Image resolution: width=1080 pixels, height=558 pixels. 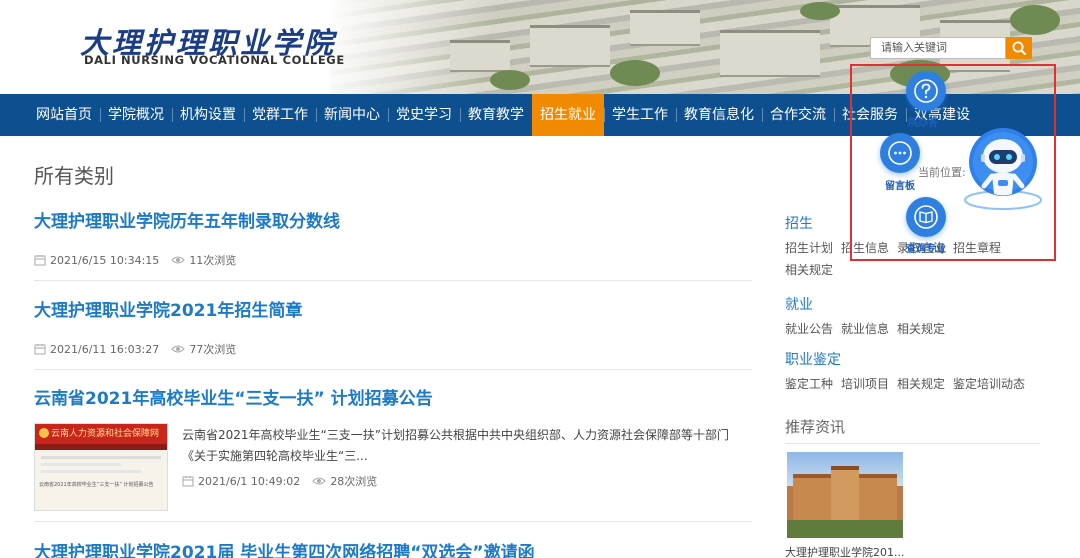 I want to click on thumbnail-caption: 云南省2021年高校毕业生“三支一扶” 计划招募公告, so click(x=96, y=485).